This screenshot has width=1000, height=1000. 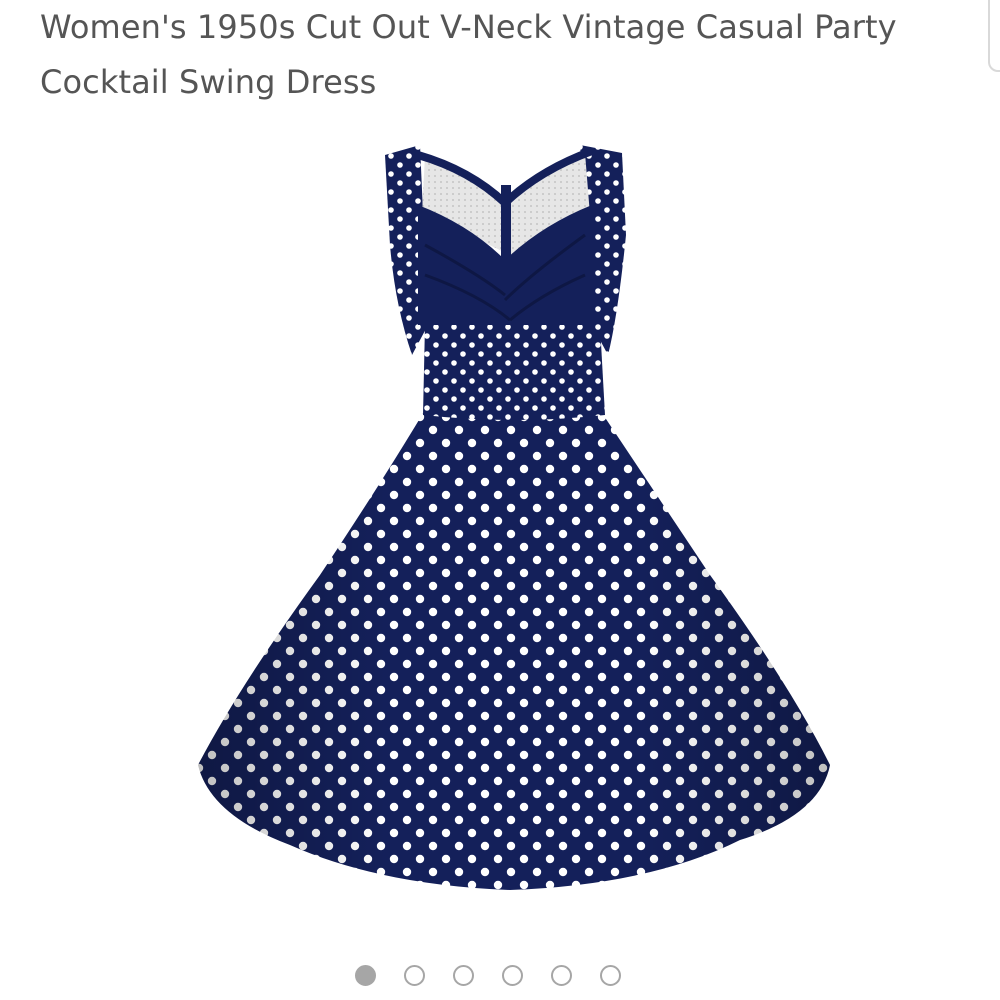 What do you see at coordinates (488, 975) in the screenshot?
I see `image-carousel-dots` at bounding box center [488, 975].